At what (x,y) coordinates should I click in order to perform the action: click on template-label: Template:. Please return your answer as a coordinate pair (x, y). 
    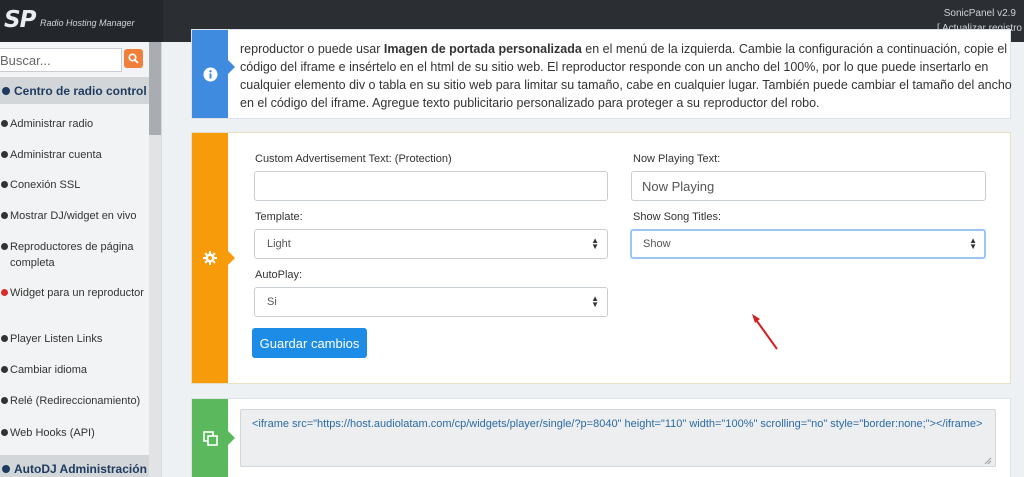
    Looking at the image, I should click on (279, 217).